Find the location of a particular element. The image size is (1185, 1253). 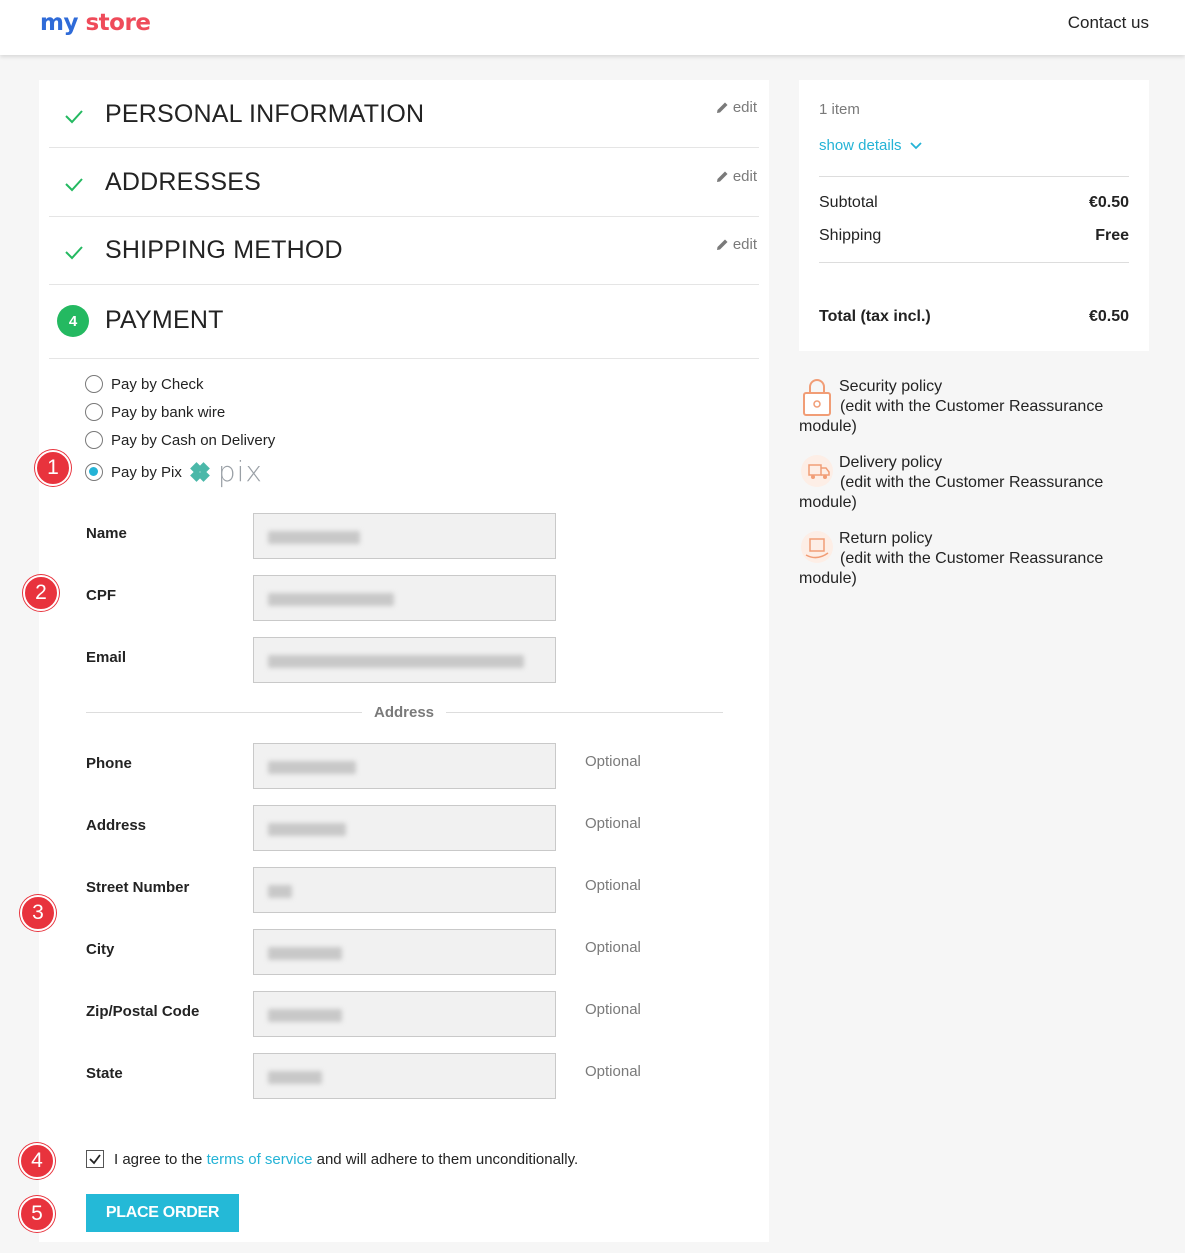

step-title: PERSONAL INFORMATION is located at coordinates (265, 114).